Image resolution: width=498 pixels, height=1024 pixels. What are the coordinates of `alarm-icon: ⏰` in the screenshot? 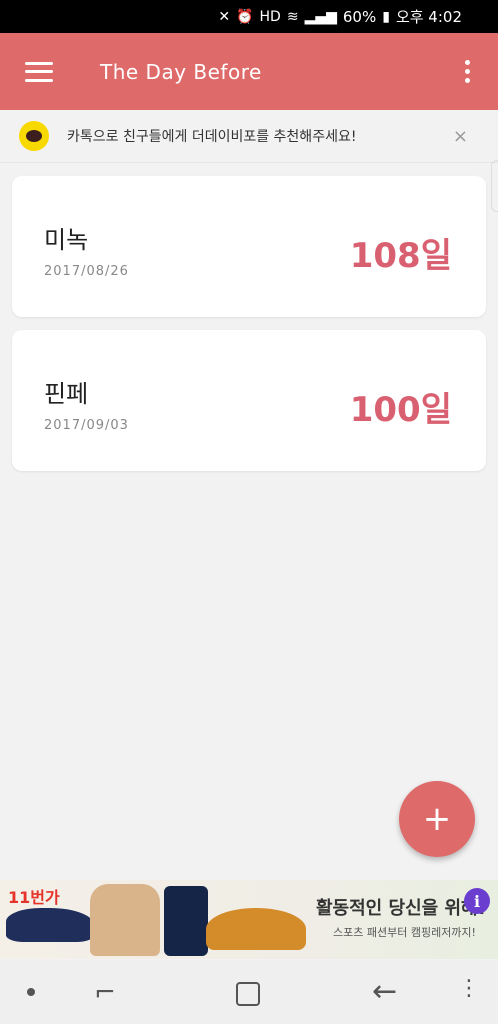 It's located at (245, 16).